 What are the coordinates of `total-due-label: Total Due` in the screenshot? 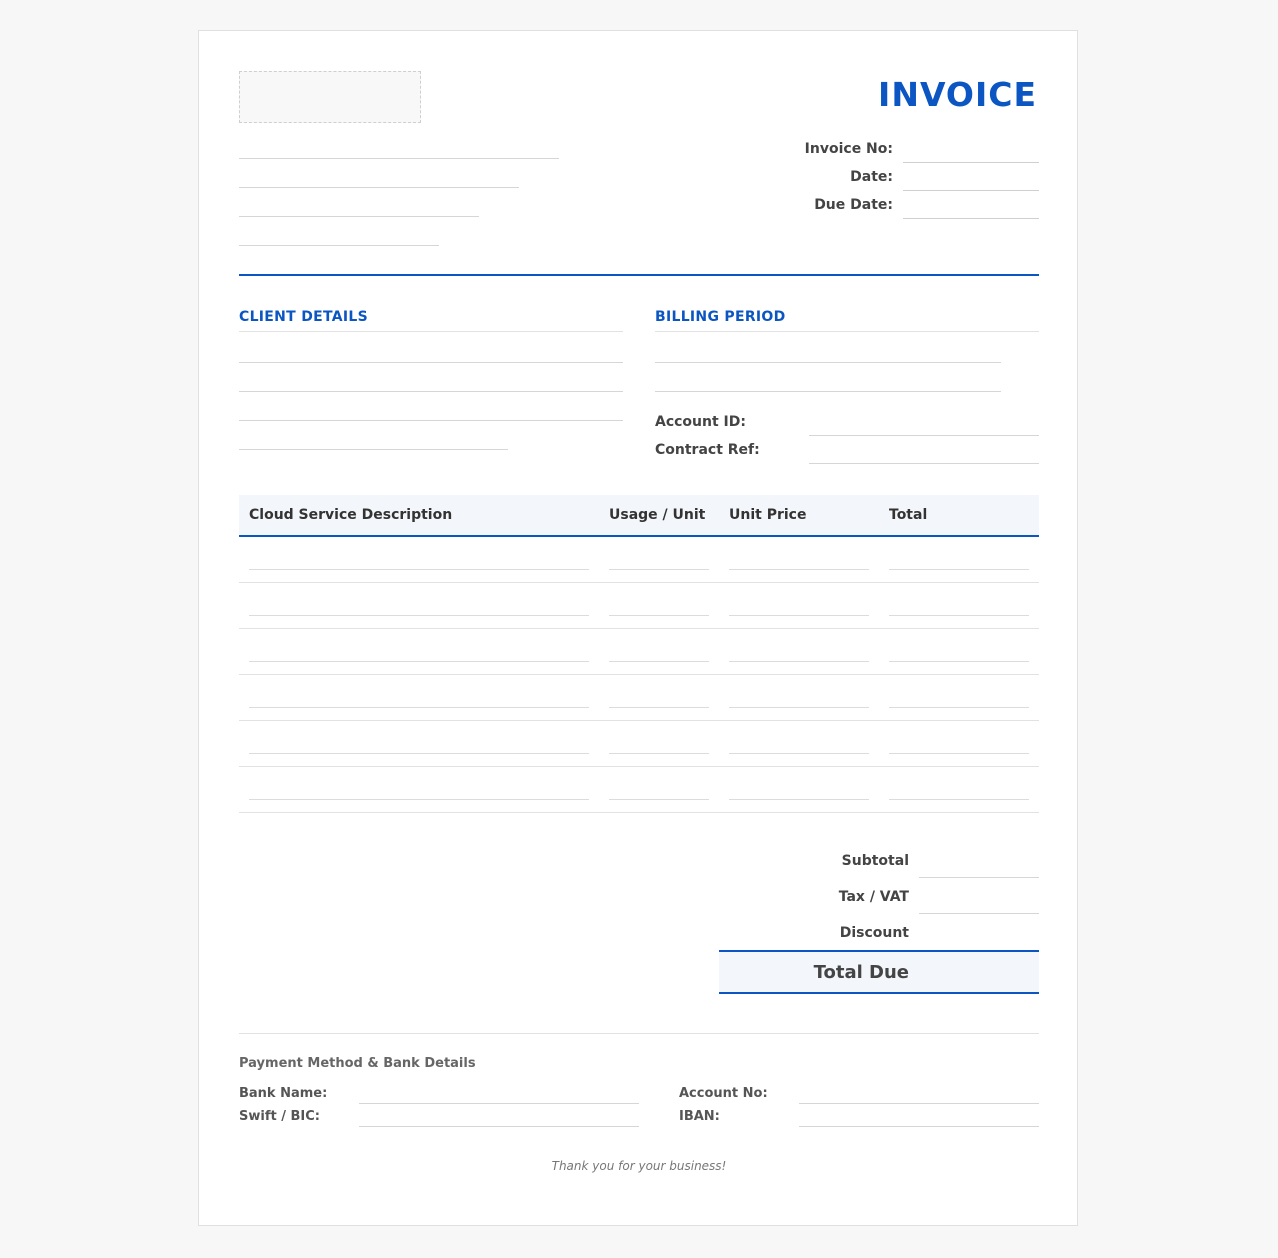 It's located at (861, 972).